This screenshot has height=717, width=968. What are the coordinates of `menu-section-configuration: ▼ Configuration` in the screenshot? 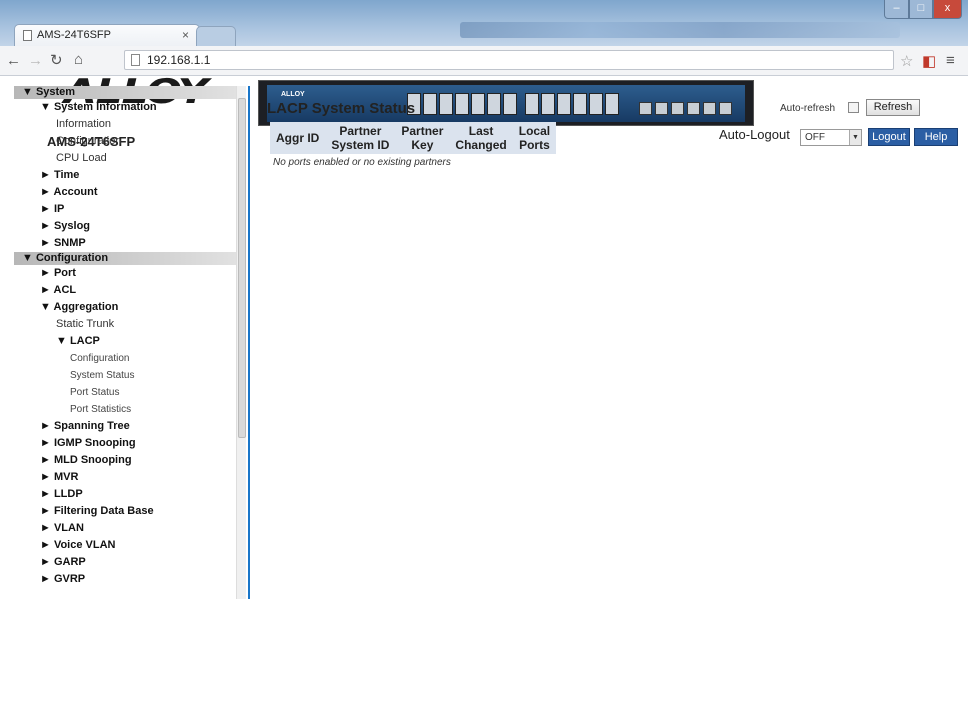 It's located at (125, 258).